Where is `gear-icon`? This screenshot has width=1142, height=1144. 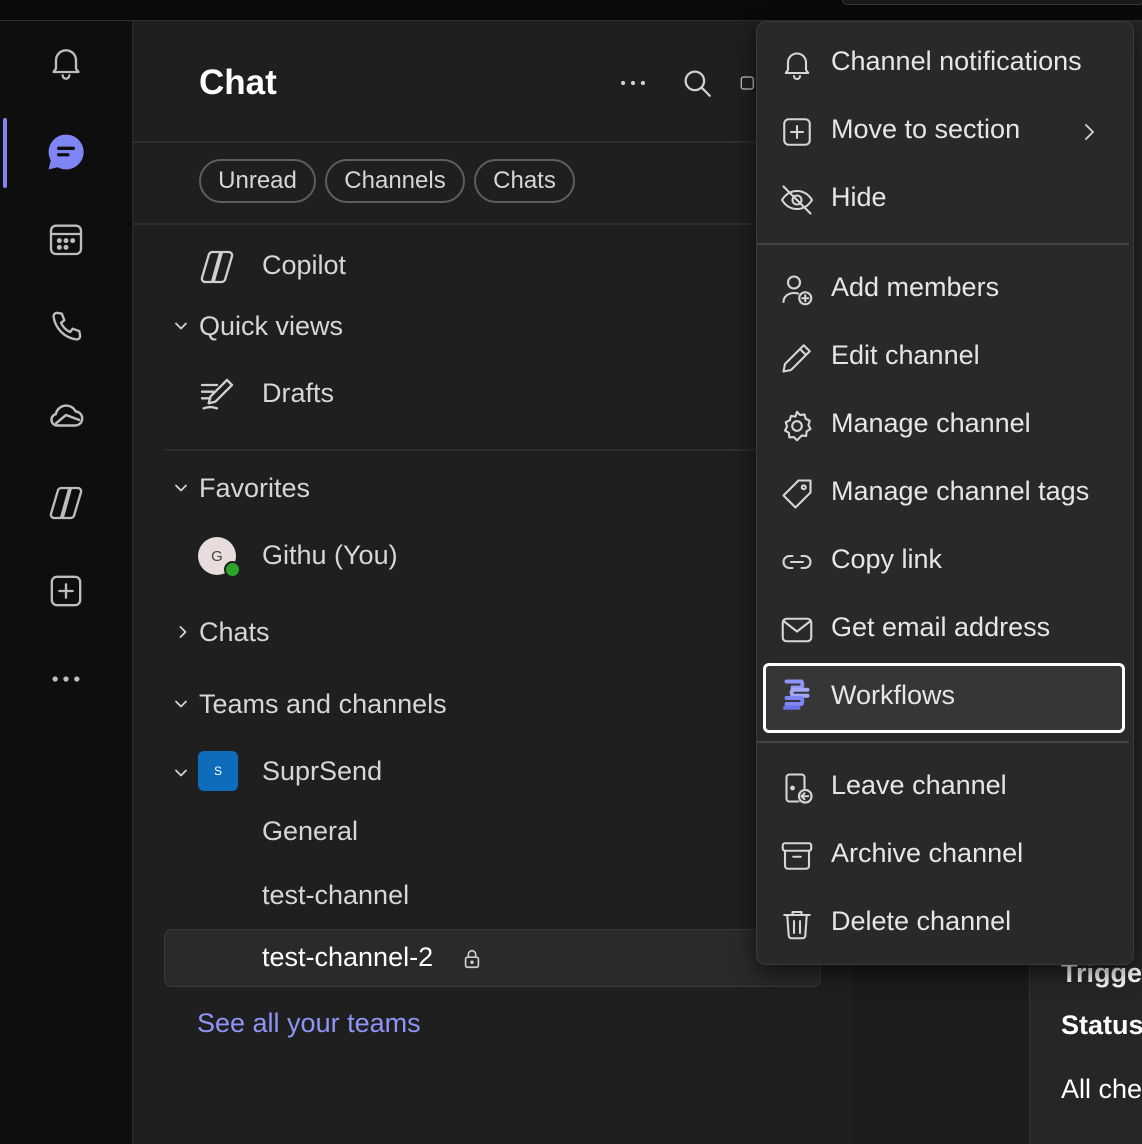 gear-icon is located at coordinates (797, 426).